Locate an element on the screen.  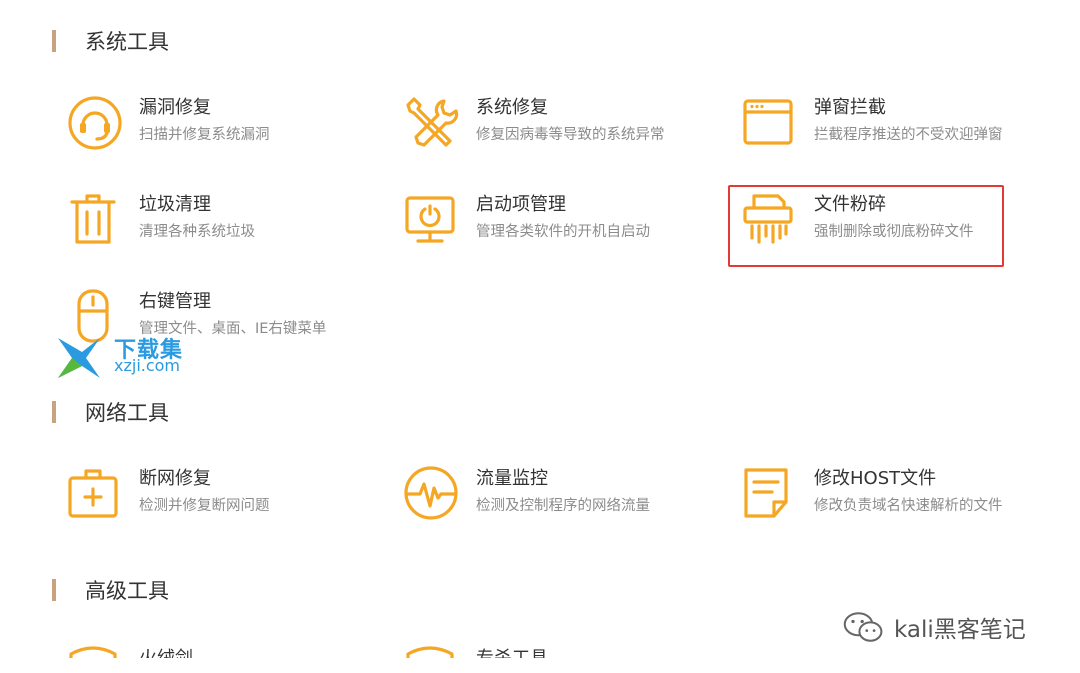
tool-desc: 检测并修复断网问题 is located at coordinates (204, 506).